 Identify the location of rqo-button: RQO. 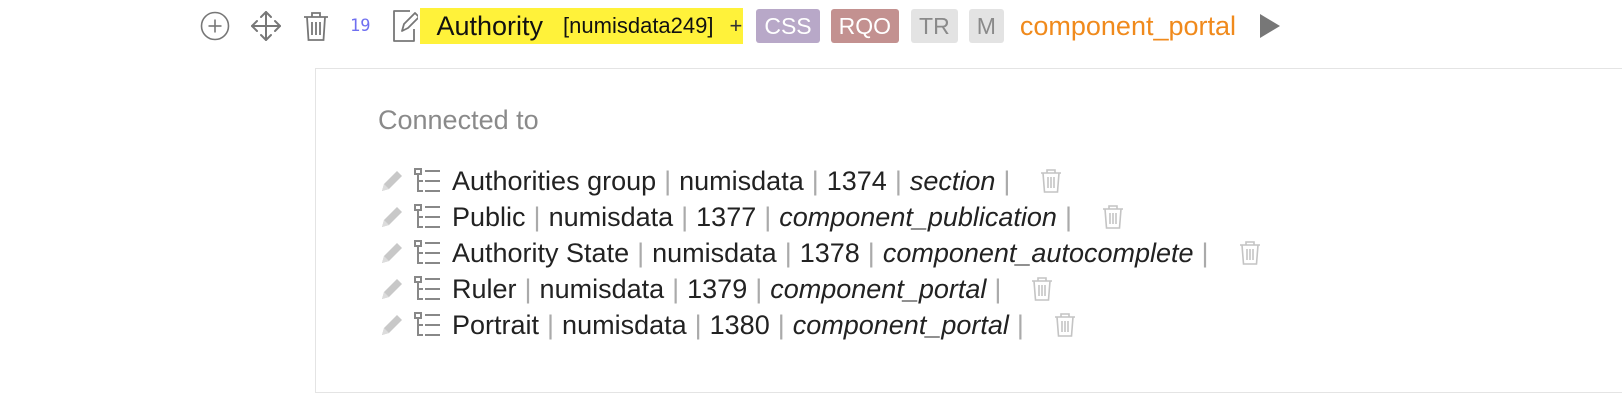
(865, 26).